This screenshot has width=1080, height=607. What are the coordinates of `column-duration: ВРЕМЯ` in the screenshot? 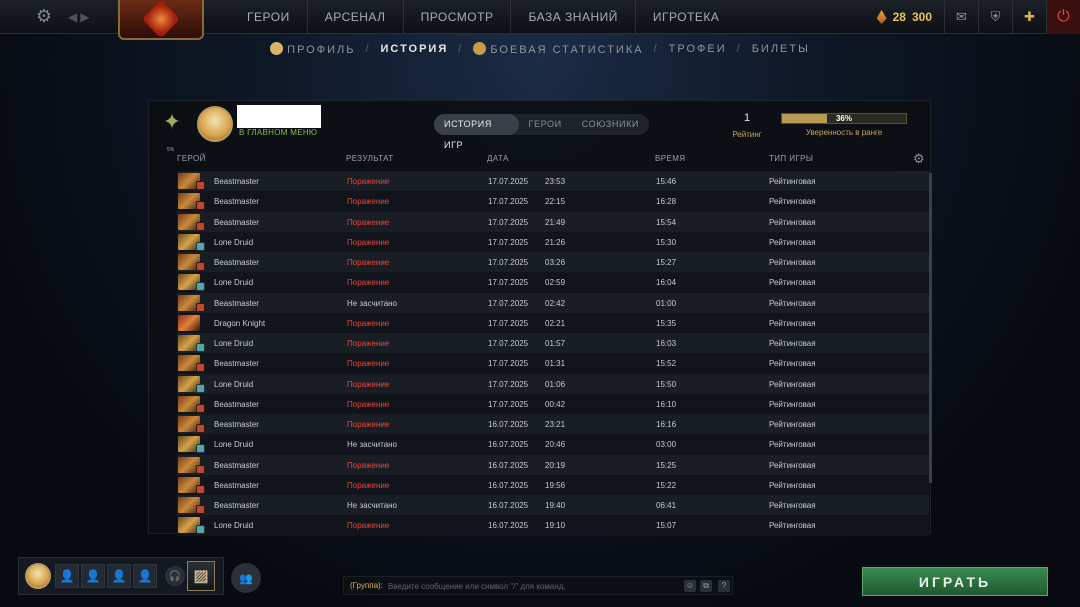 It's located at (670, 158).